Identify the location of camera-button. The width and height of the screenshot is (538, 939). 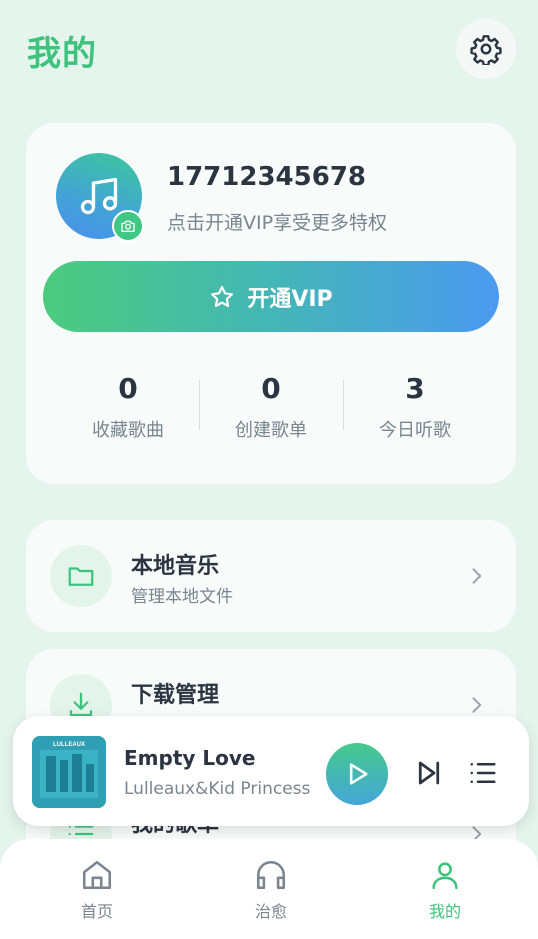
(128, 226).